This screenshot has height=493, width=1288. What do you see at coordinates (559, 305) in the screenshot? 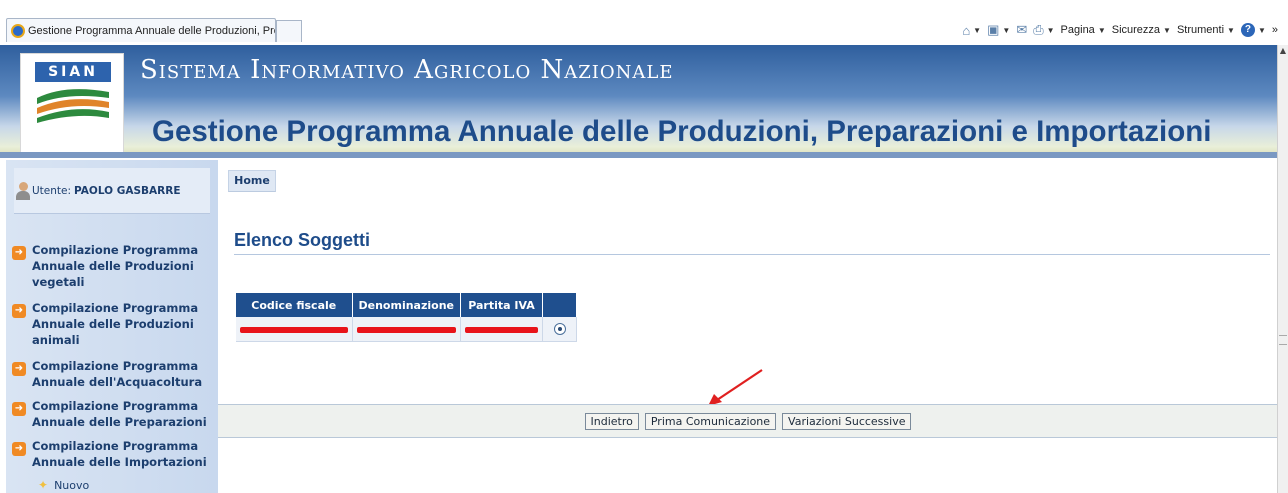
I see `column-header-select` at bounding box center [559, 305].